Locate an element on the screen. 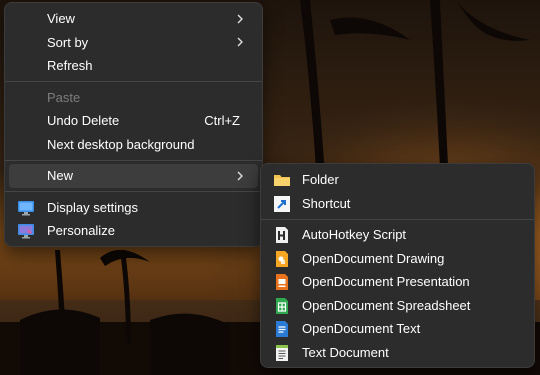 This screenshot has height=375, width=540. folder-icon is located at coordinates (282, 180).